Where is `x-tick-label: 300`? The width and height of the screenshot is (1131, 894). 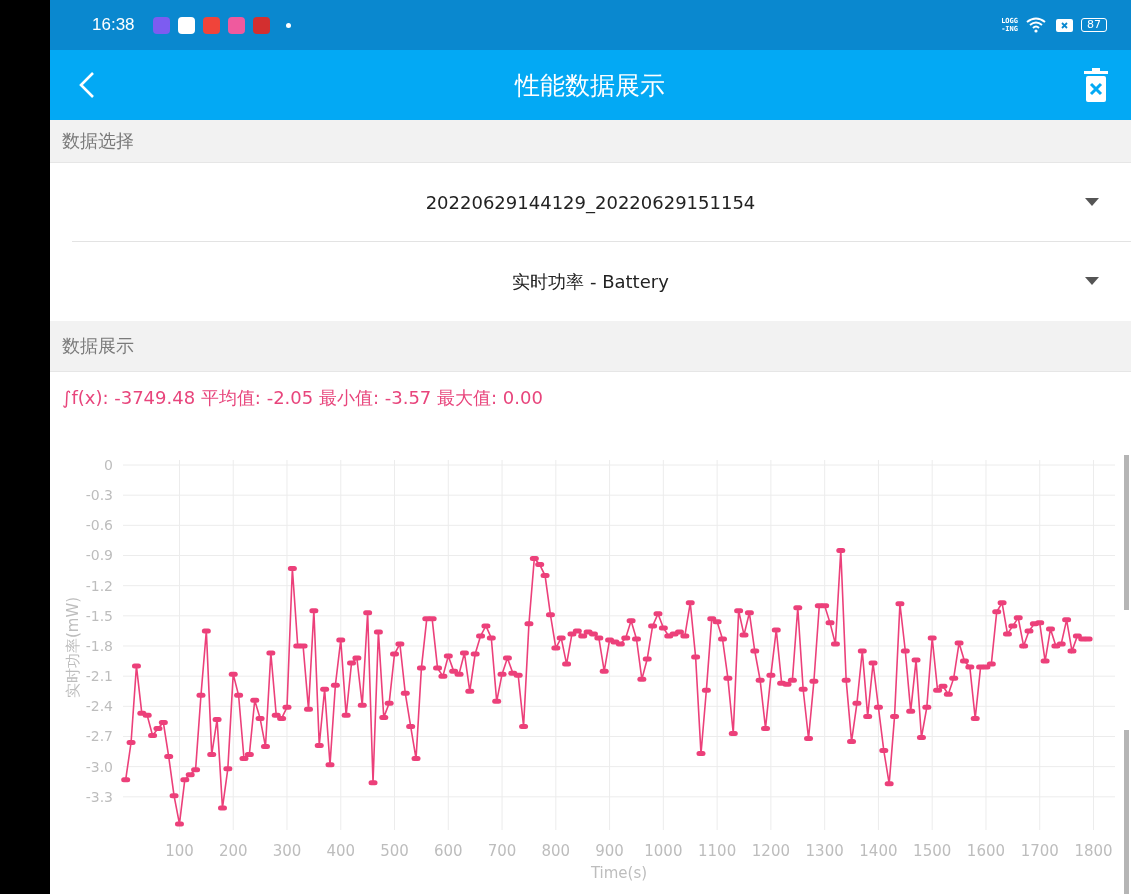
x-tick-label: 300 is located at coordinates (287, 851).